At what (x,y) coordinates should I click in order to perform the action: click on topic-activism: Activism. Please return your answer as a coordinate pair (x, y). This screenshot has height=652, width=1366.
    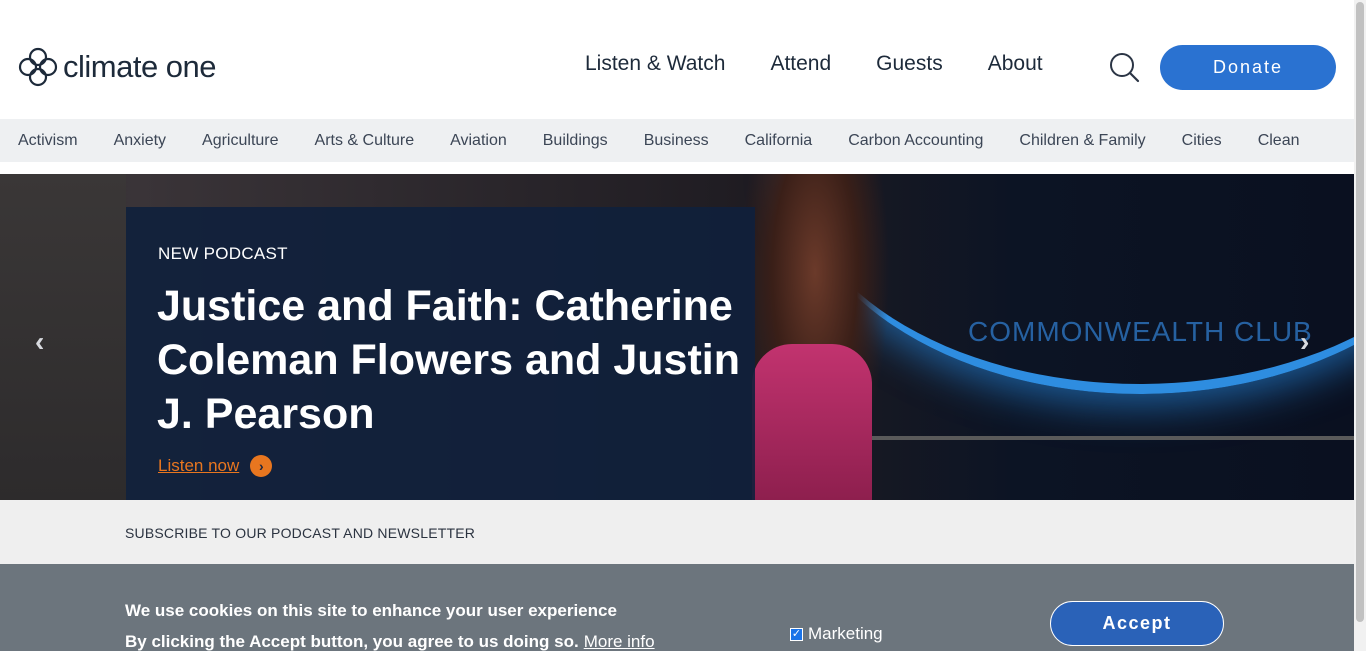
    Looking at the image, I should click on (48, 140).